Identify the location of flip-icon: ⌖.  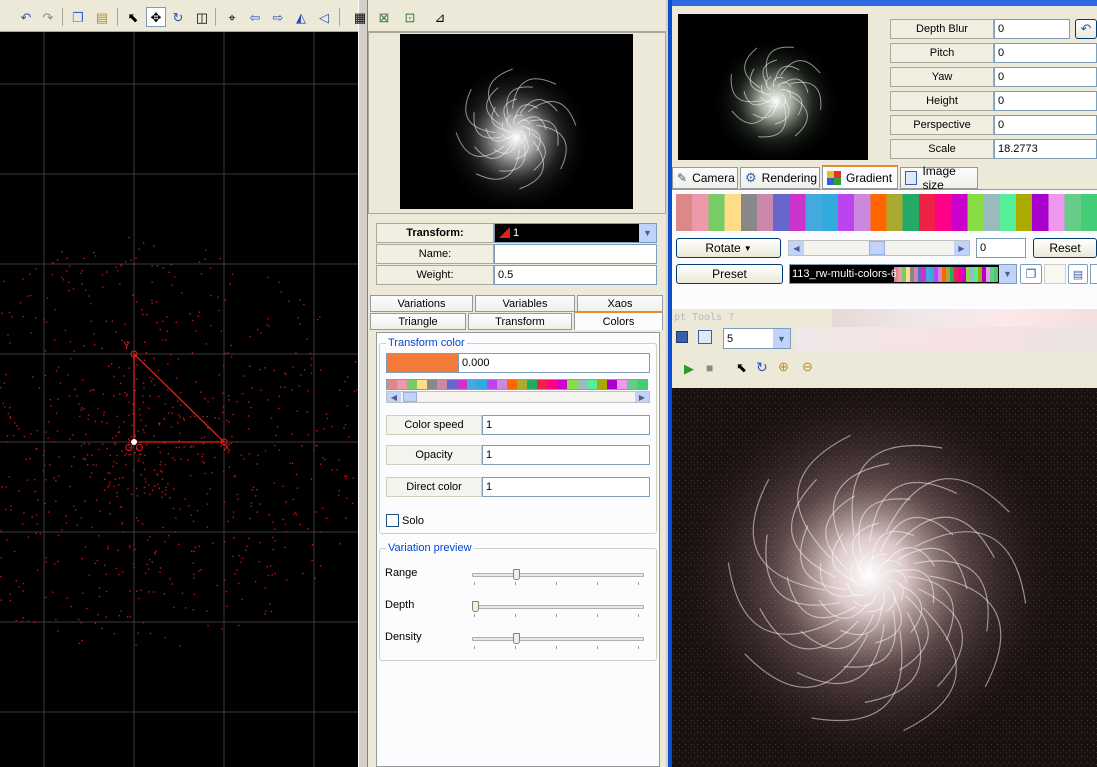
(232, 17).